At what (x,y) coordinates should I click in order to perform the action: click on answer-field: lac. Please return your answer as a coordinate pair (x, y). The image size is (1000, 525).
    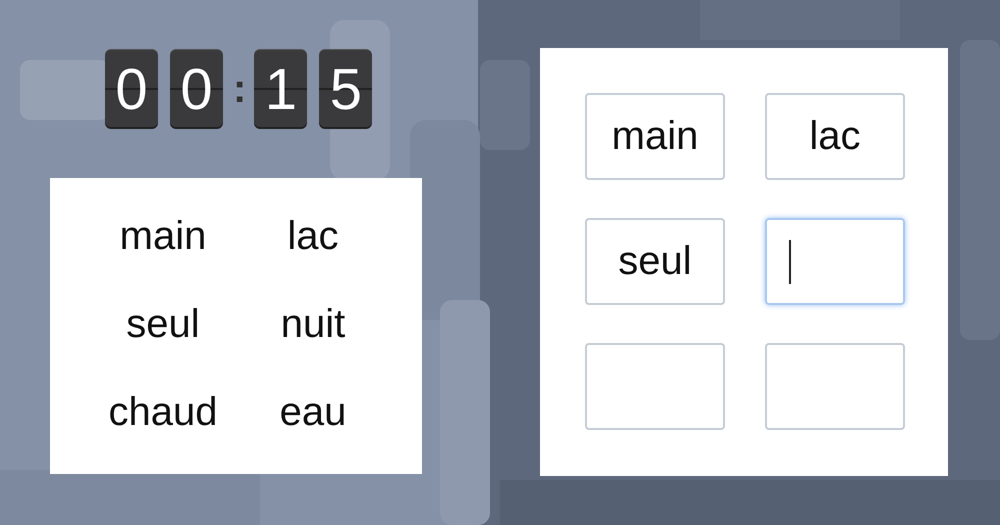
    Looking at the image, I should click on (835, 136).